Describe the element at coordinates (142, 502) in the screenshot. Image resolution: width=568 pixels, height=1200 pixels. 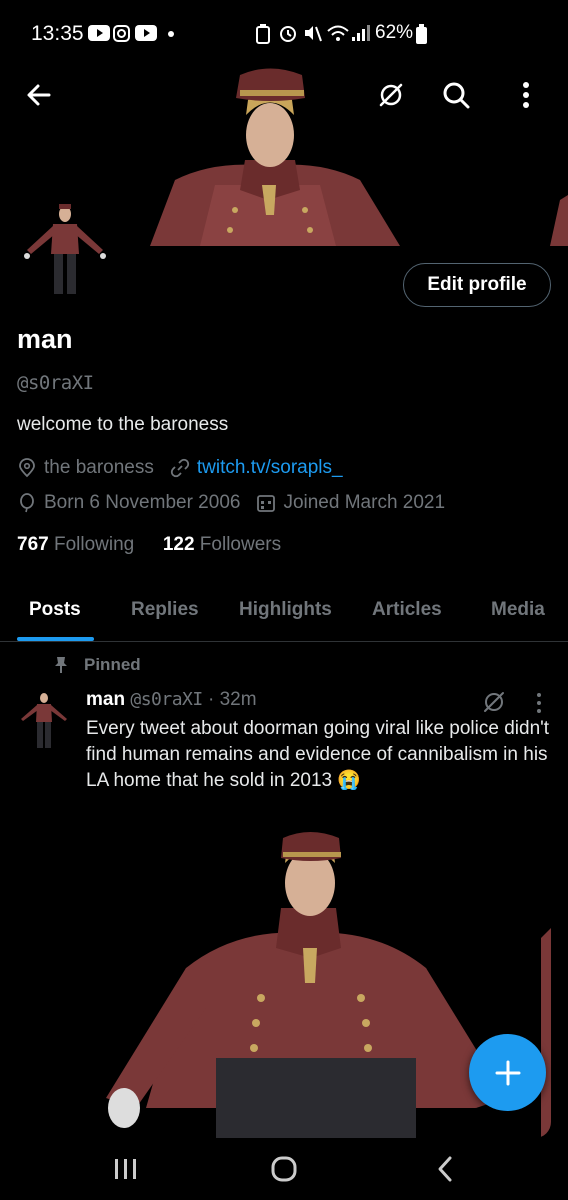
I see `profile-birthday: Born 6 November 2006` at that location.